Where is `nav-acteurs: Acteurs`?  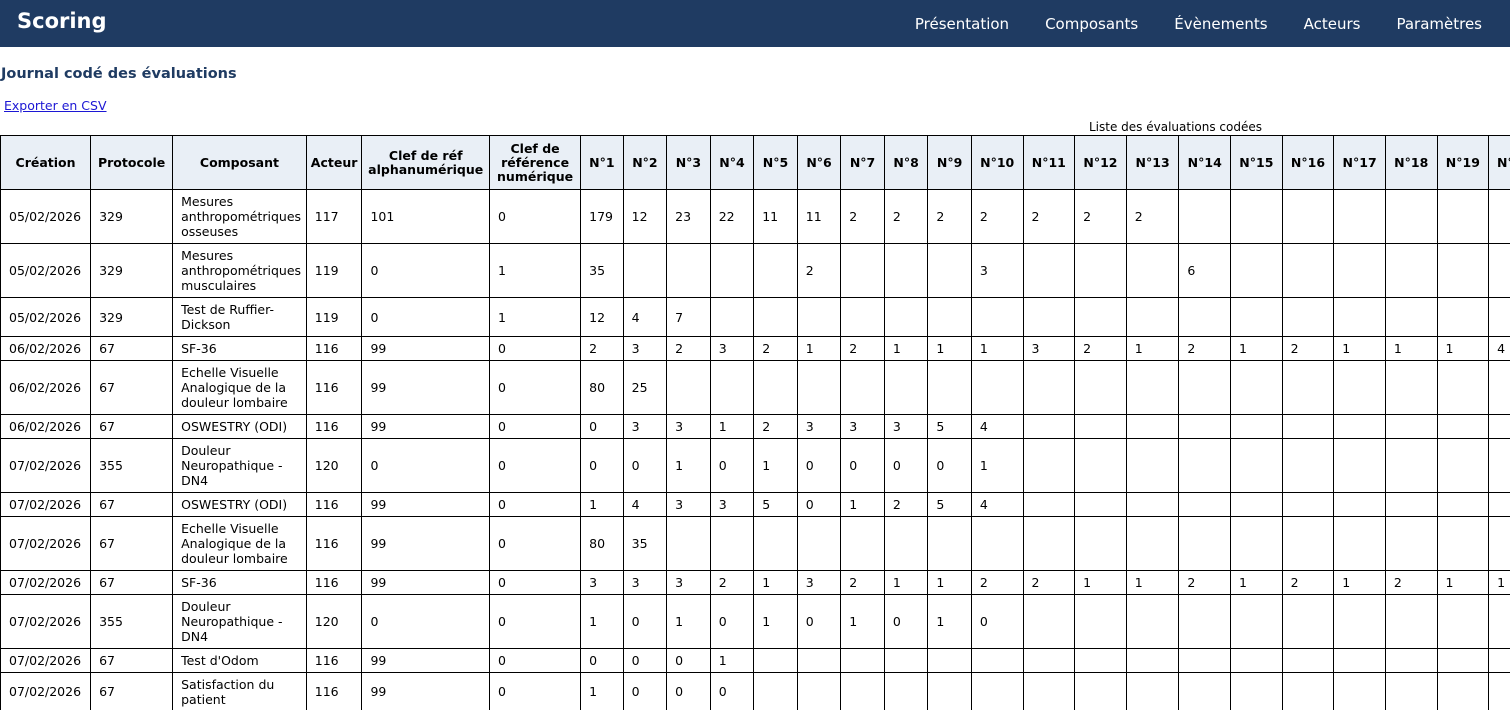 nav-acteurs: Acteurs is located at coordinates (1332, 24).